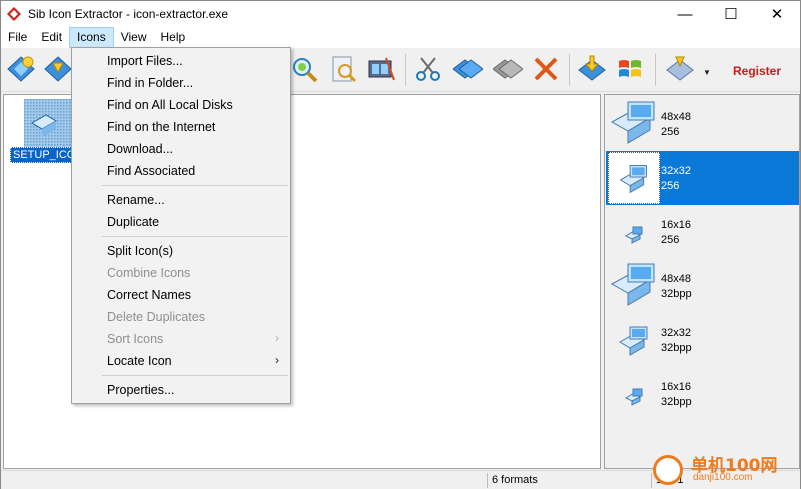  Describe the element at coordinates (428, 69) in the screenshot. I see `scissors-icon` at that location.